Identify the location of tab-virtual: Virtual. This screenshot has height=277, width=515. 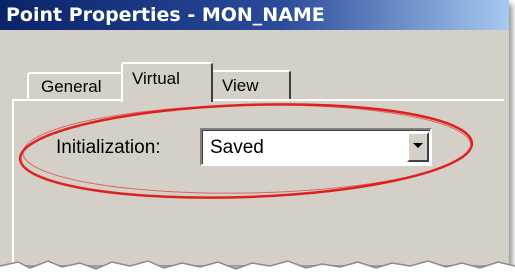
(167, 82).